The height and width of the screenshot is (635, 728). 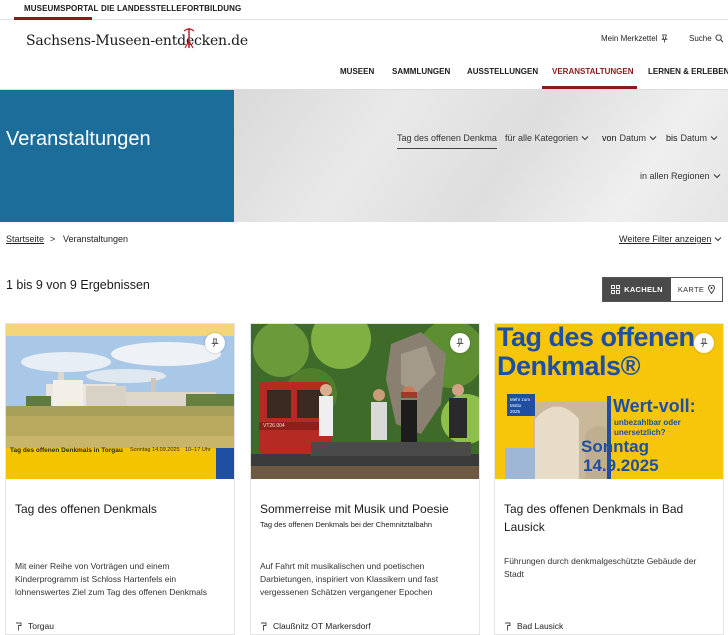 What do you see at coordinates (672, 138) in the screenshot?
I see `date-to-label: bis` at bounding box center [672, 138].